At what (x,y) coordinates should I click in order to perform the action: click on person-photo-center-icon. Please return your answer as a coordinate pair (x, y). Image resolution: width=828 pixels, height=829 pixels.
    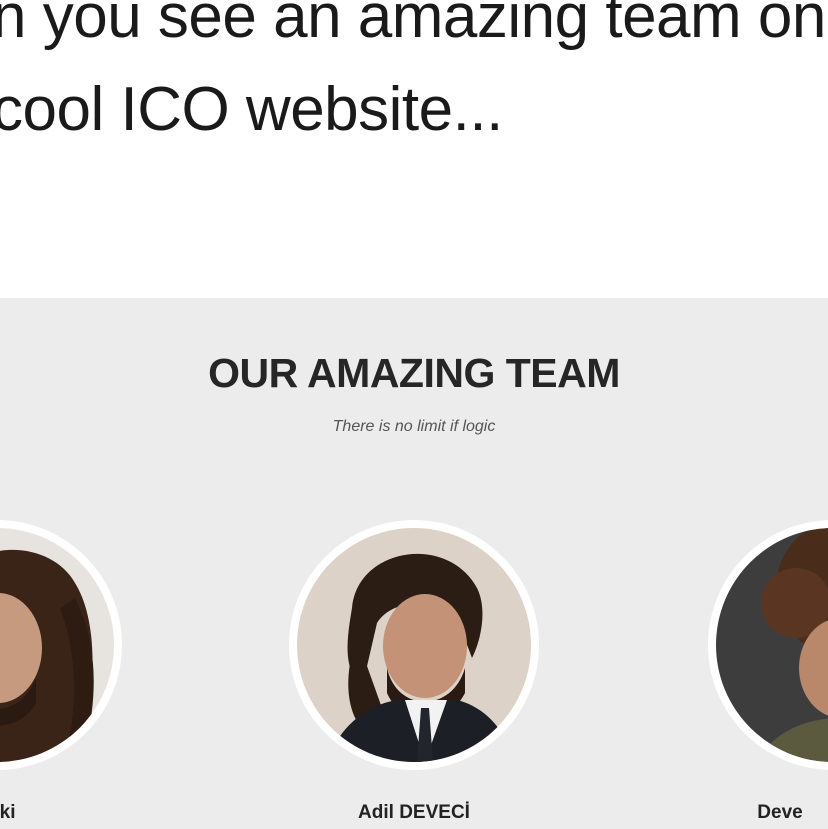
    Looking at the image, I should click on (414, 645).